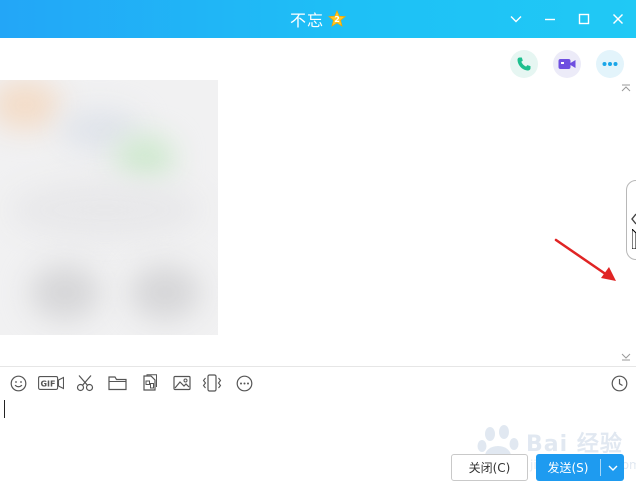  I want to click on more-options-button, so click(610, 64).